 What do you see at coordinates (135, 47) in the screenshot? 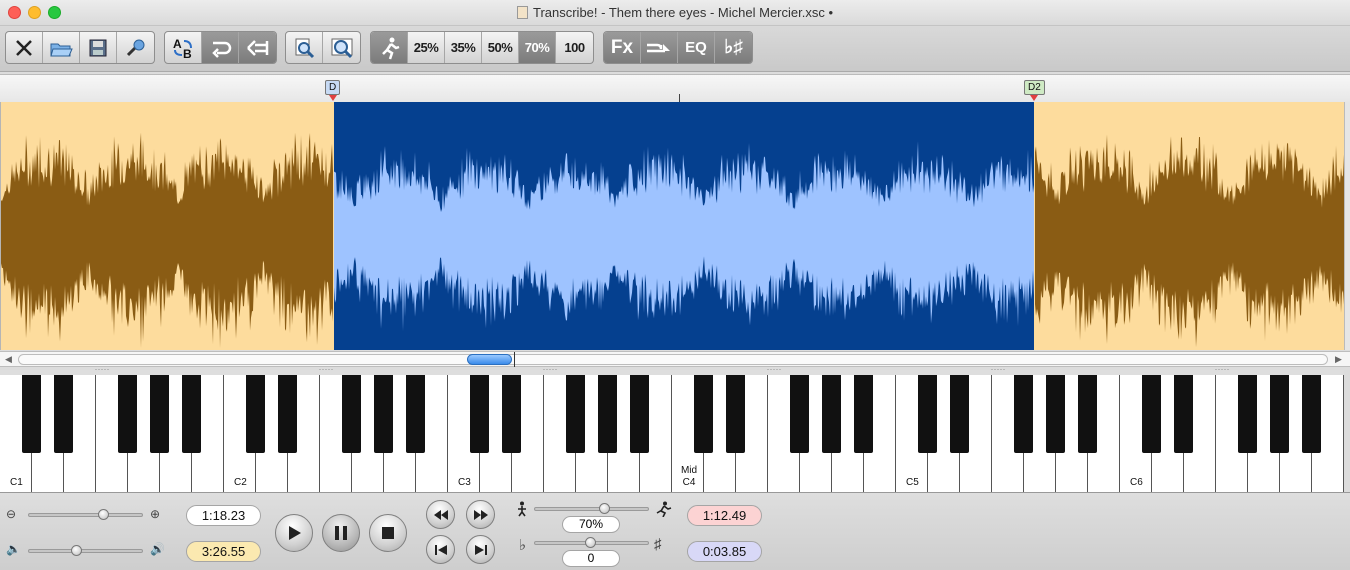
I see `properties-button` at bounding box center [135, 47].